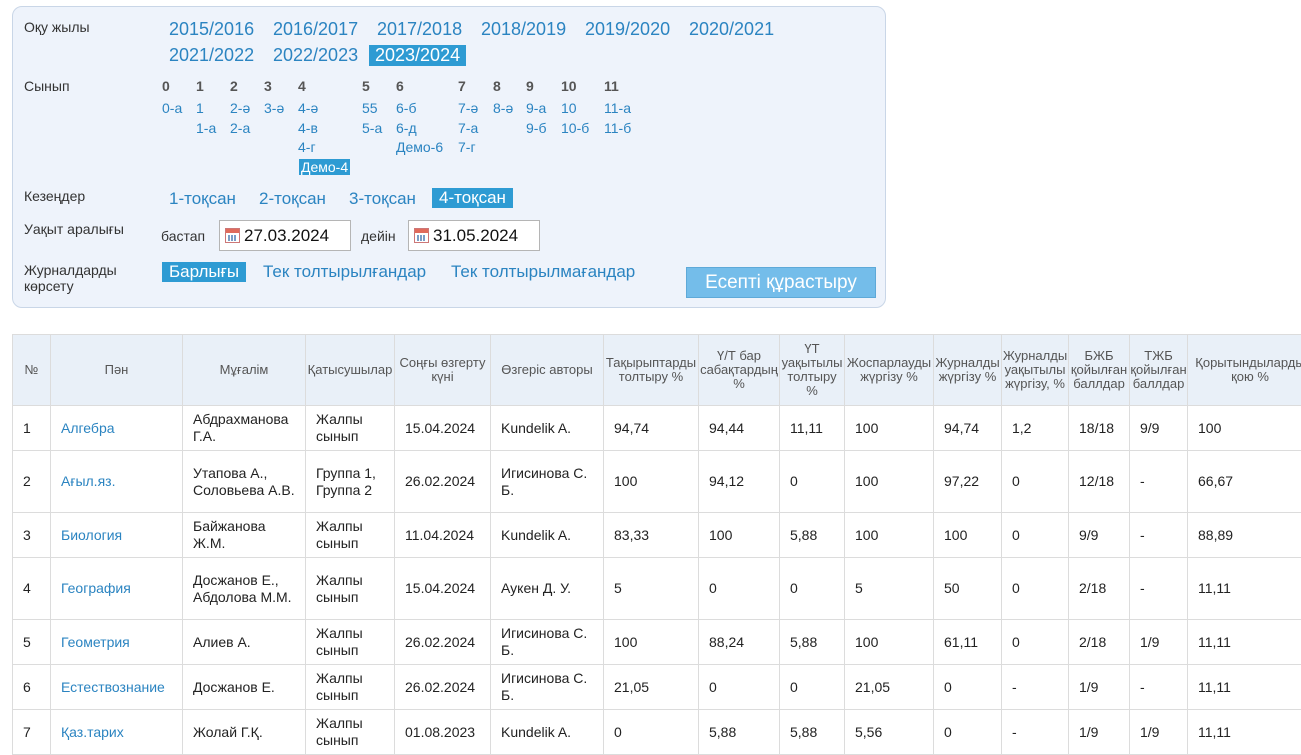  What do you see at coordinates (569, 86) in the screenshot?
I see `grade-number: 10` at bounding box center [569, 86].